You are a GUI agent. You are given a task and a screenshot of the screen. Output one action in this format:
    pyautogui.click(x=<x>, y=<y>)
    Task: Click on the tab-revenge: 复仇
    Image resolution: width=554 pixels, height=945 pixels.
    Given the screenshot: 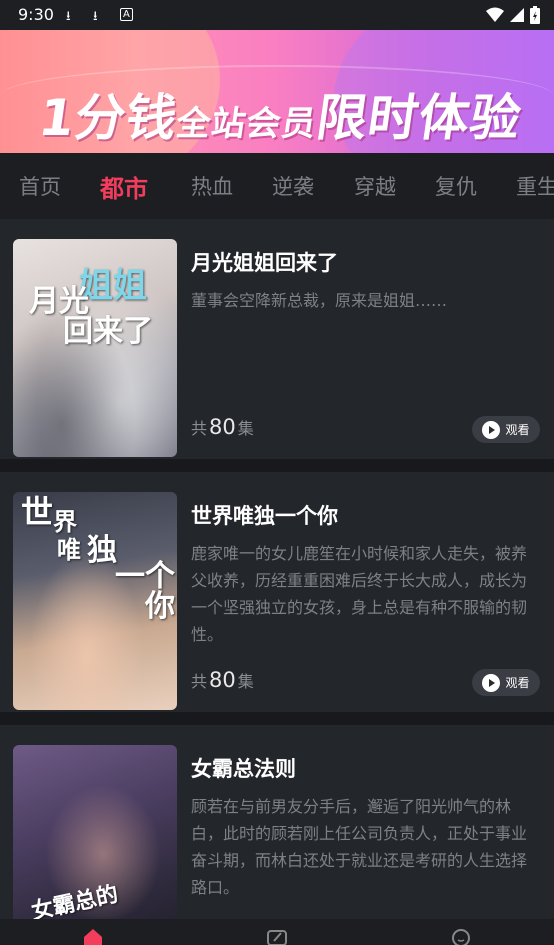 What is the action you would take?
    pyautogui.click(x=456, y=186)
    